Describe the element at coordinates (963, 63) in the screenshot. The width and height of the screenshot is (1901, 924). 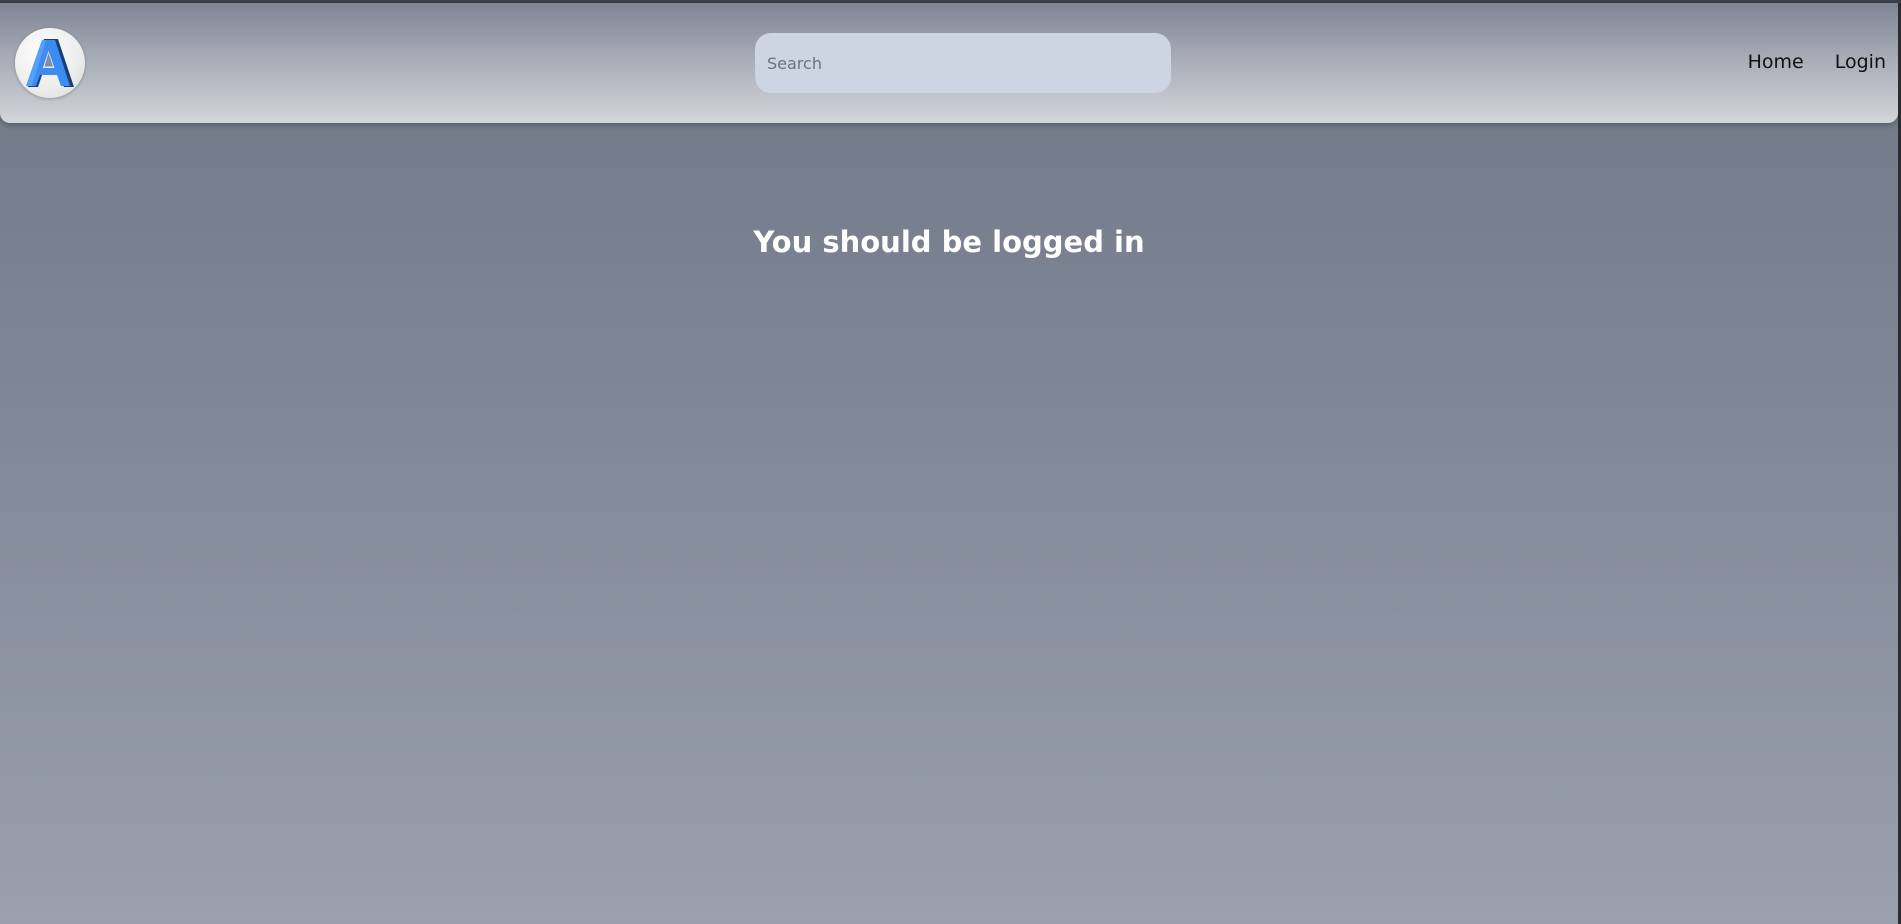
I see `search-input` at that location.